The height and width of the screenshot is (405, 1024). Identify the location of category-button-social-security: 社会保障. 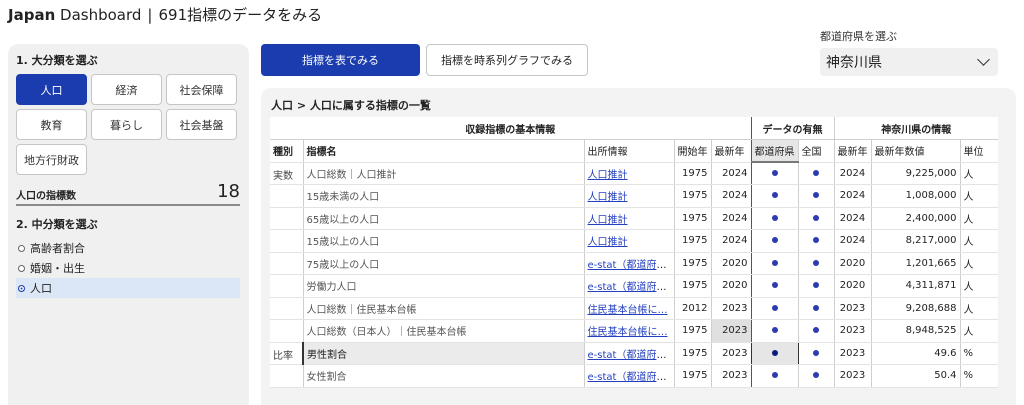
(201, 89).